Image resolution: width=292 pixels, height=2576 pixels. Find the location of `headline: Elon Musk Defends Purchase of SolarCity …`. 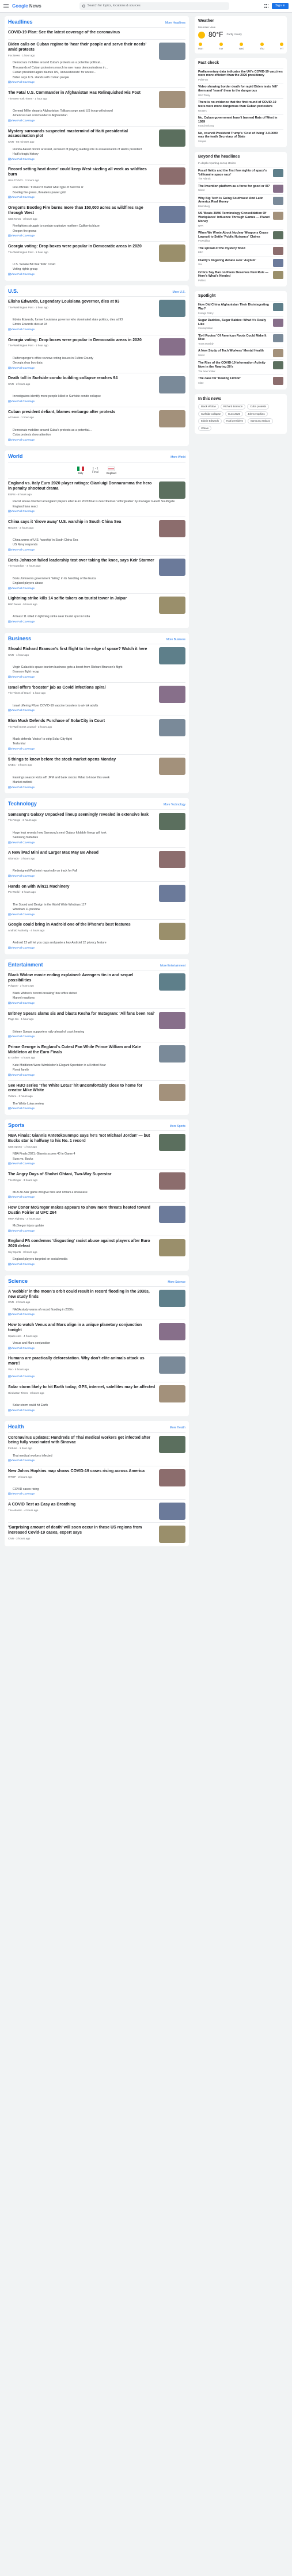

headline: Elon Musk Defends Purchase of SolarCity … is located at coordinates (82, 721).